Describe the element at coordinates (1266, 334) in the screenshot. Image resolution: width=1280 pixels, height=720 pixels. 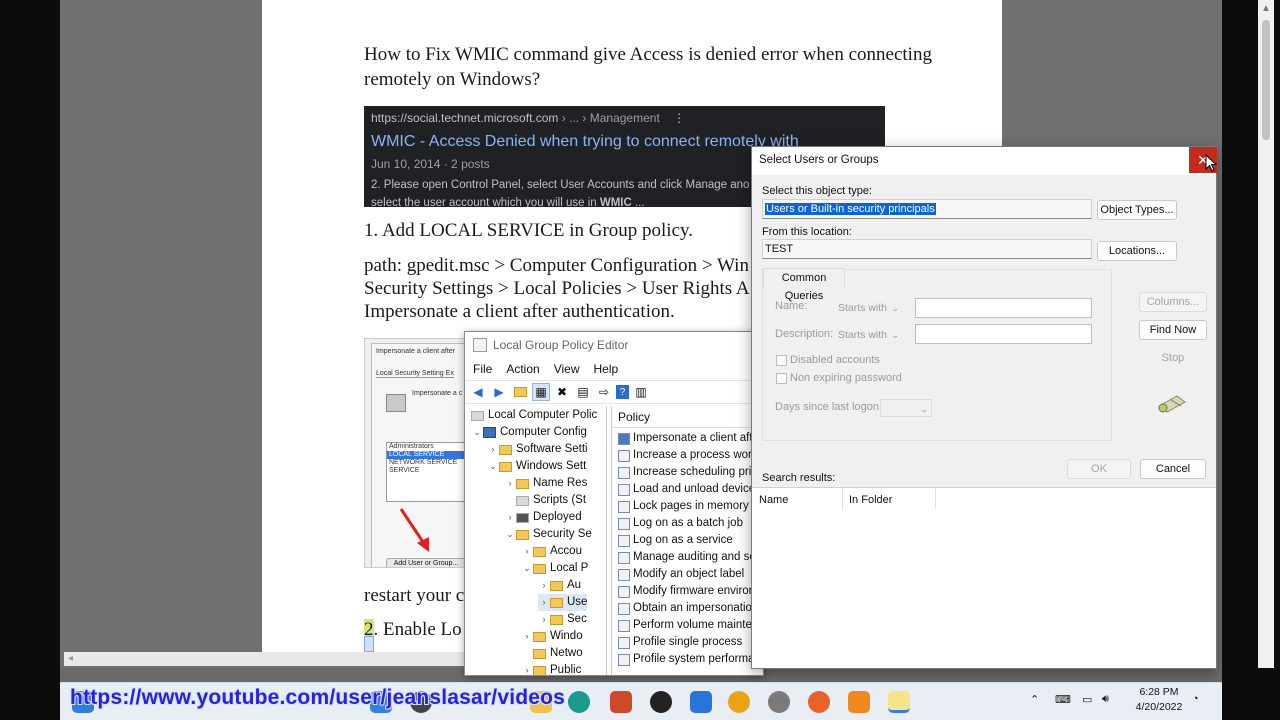
I see `vertical-scrollbar: ▲` at that location.